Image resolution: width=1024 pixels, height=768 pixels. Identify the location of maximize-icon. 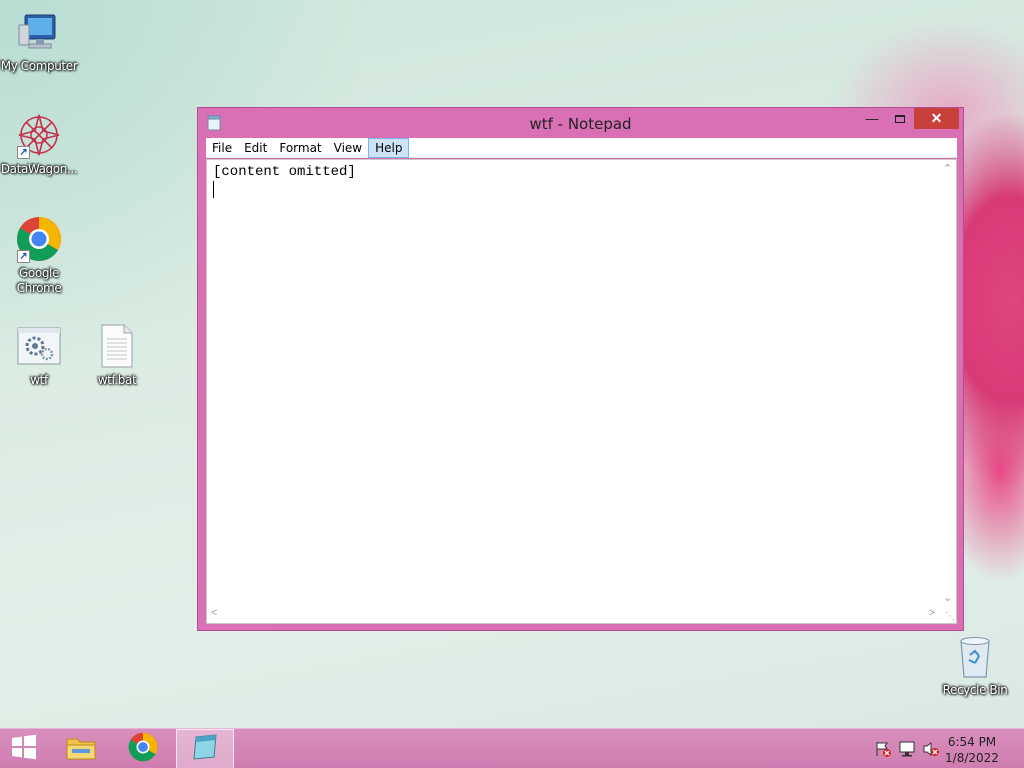
(900, 118).